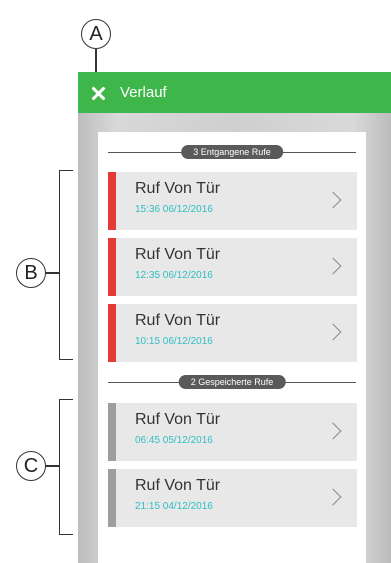  Describe the element at coordinates (232, 201) in the screenshot. I see `missed-call-item: Ruf Von Tür 15:36 06/12/2016` at that location.